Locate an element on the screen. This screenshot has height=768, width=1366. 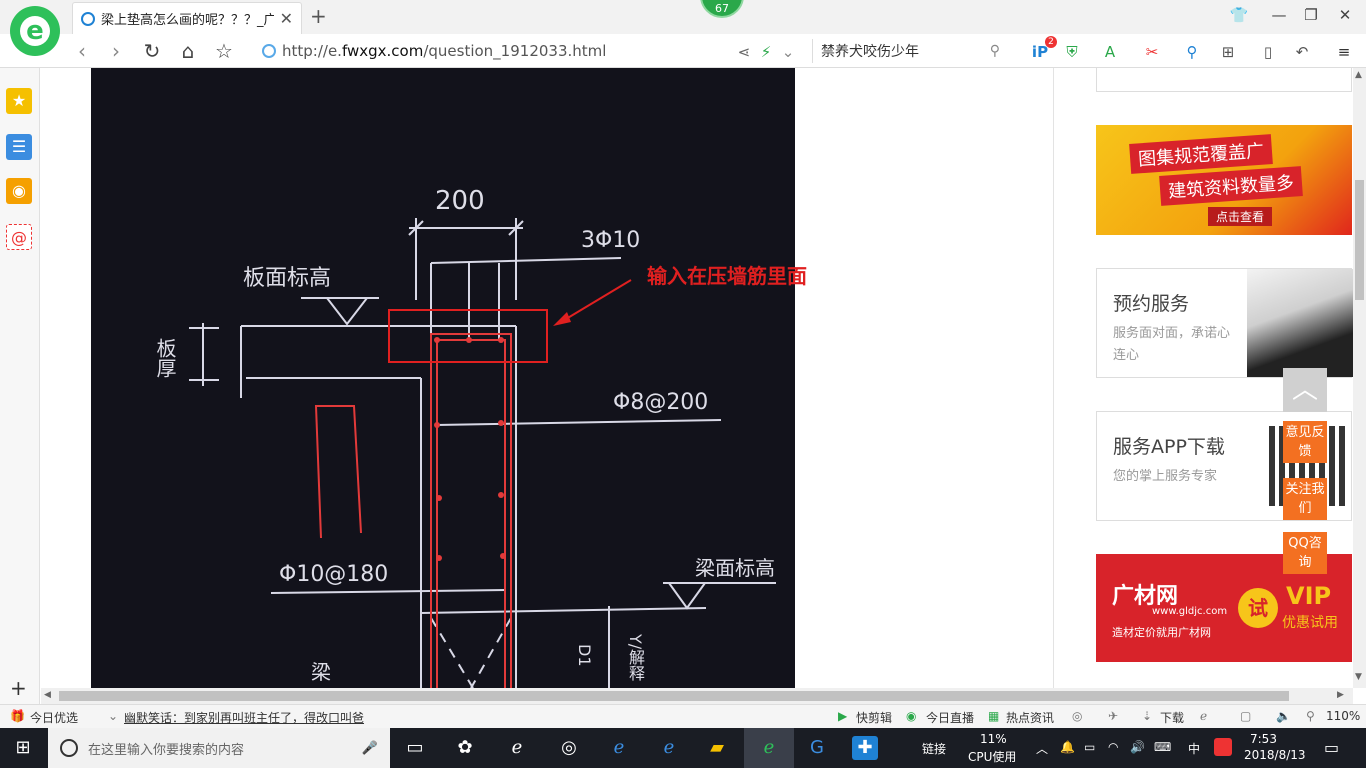
address-bar: http://e.fwxgx.com/question_1912033.html is located at coordinates (531, 51).